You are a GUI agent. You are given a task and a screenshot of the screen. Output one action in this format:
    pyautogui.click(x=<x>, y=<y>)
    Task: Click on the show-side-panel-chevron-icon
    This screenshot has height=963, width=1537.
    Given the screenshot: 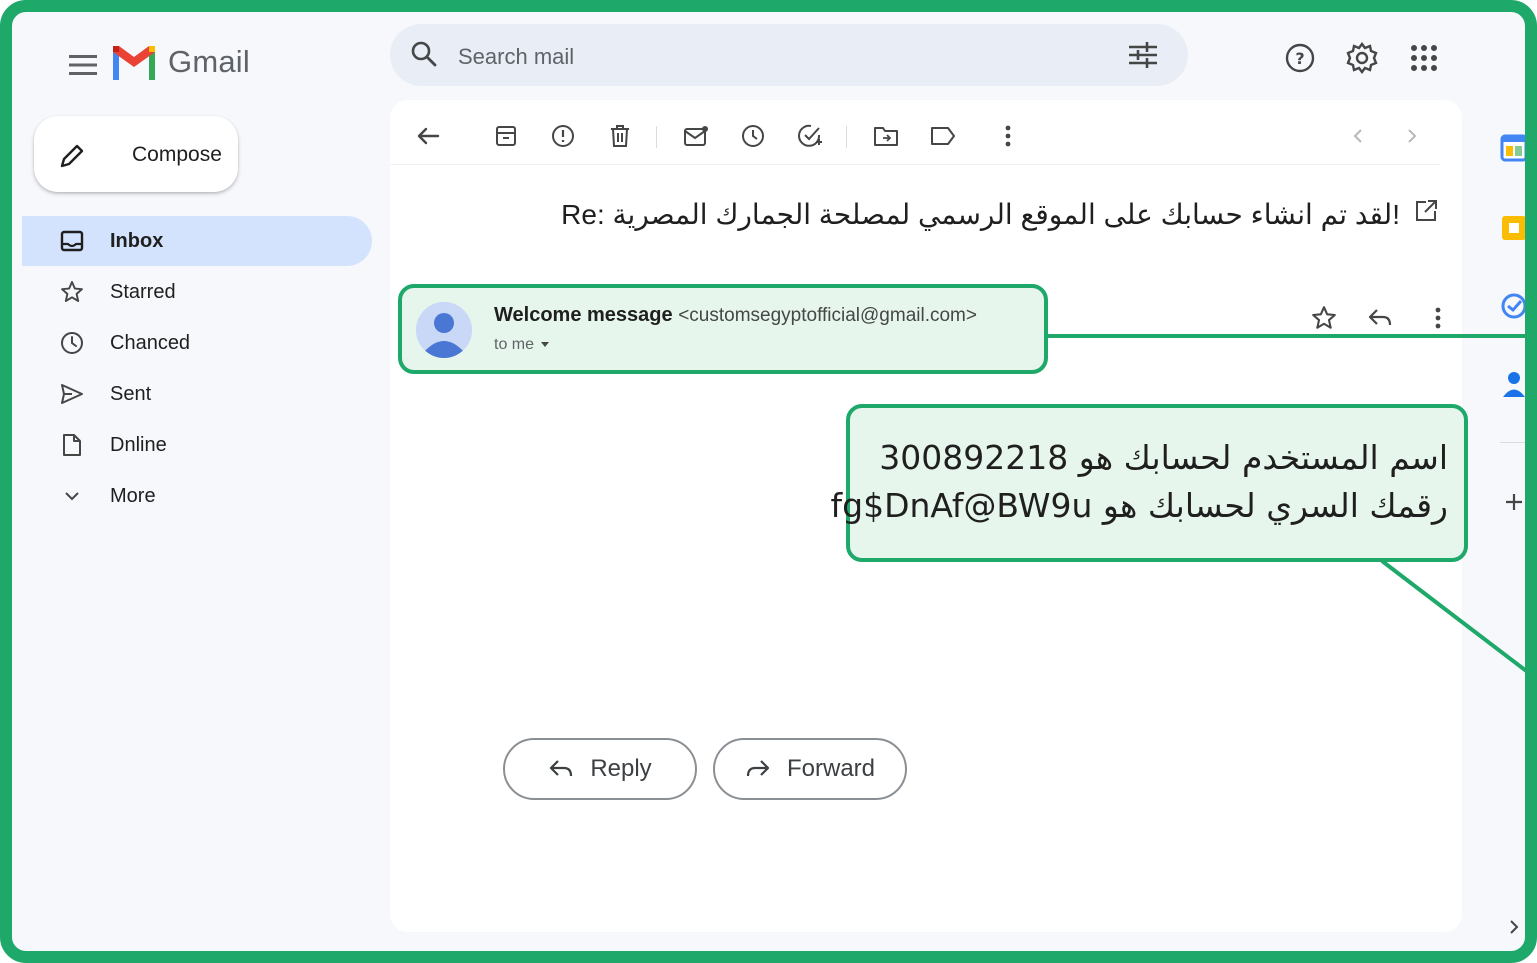 What is the action you would take?
    pyautogui.click(x=1513, y=927)
    